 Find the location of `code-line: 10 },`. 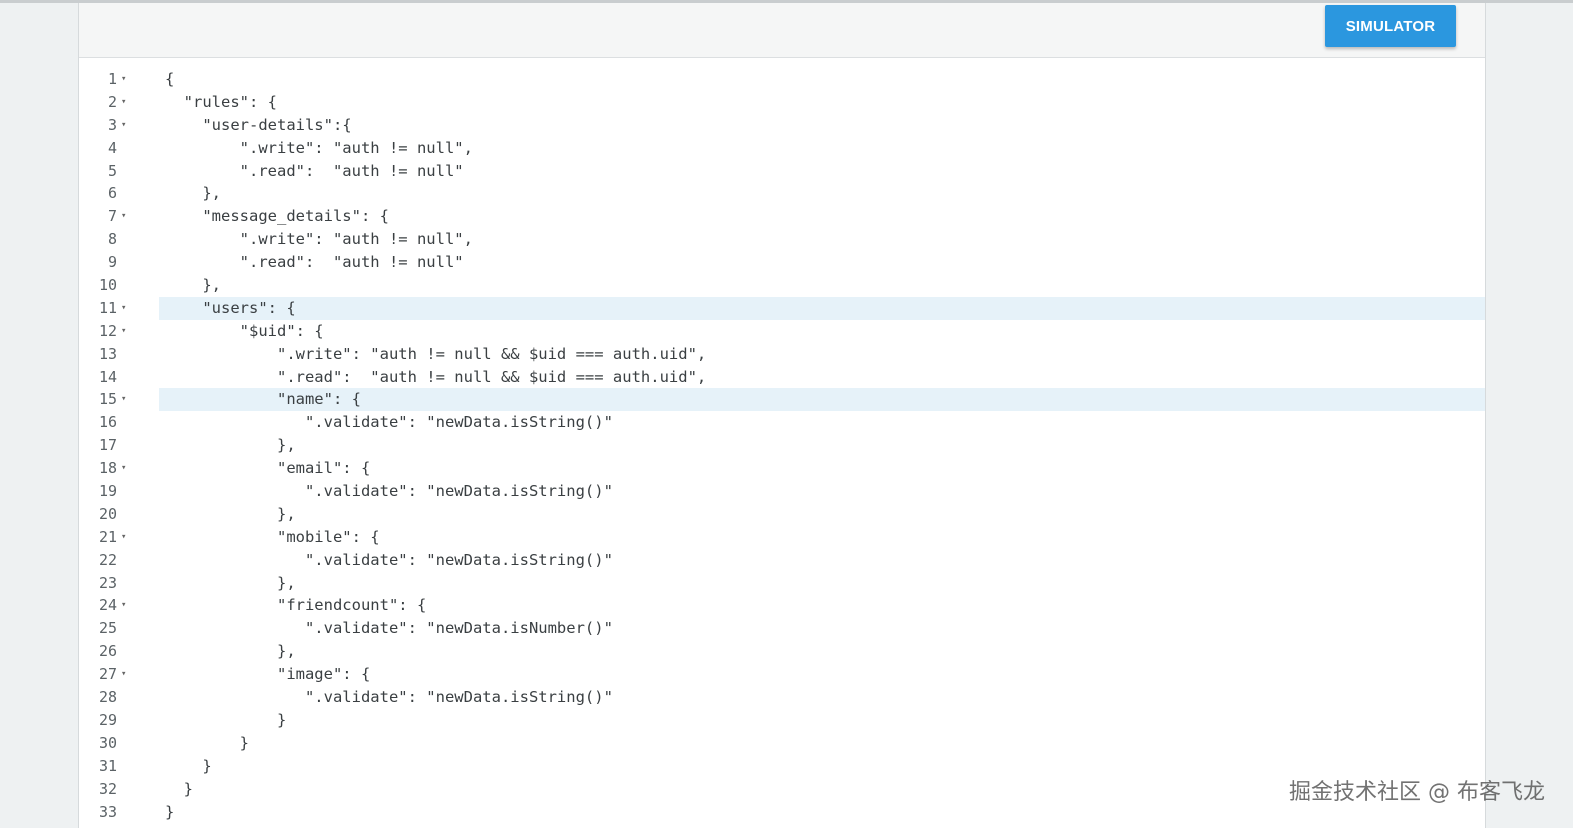

code-line: 10 }, is located at coordinates (782, 285).